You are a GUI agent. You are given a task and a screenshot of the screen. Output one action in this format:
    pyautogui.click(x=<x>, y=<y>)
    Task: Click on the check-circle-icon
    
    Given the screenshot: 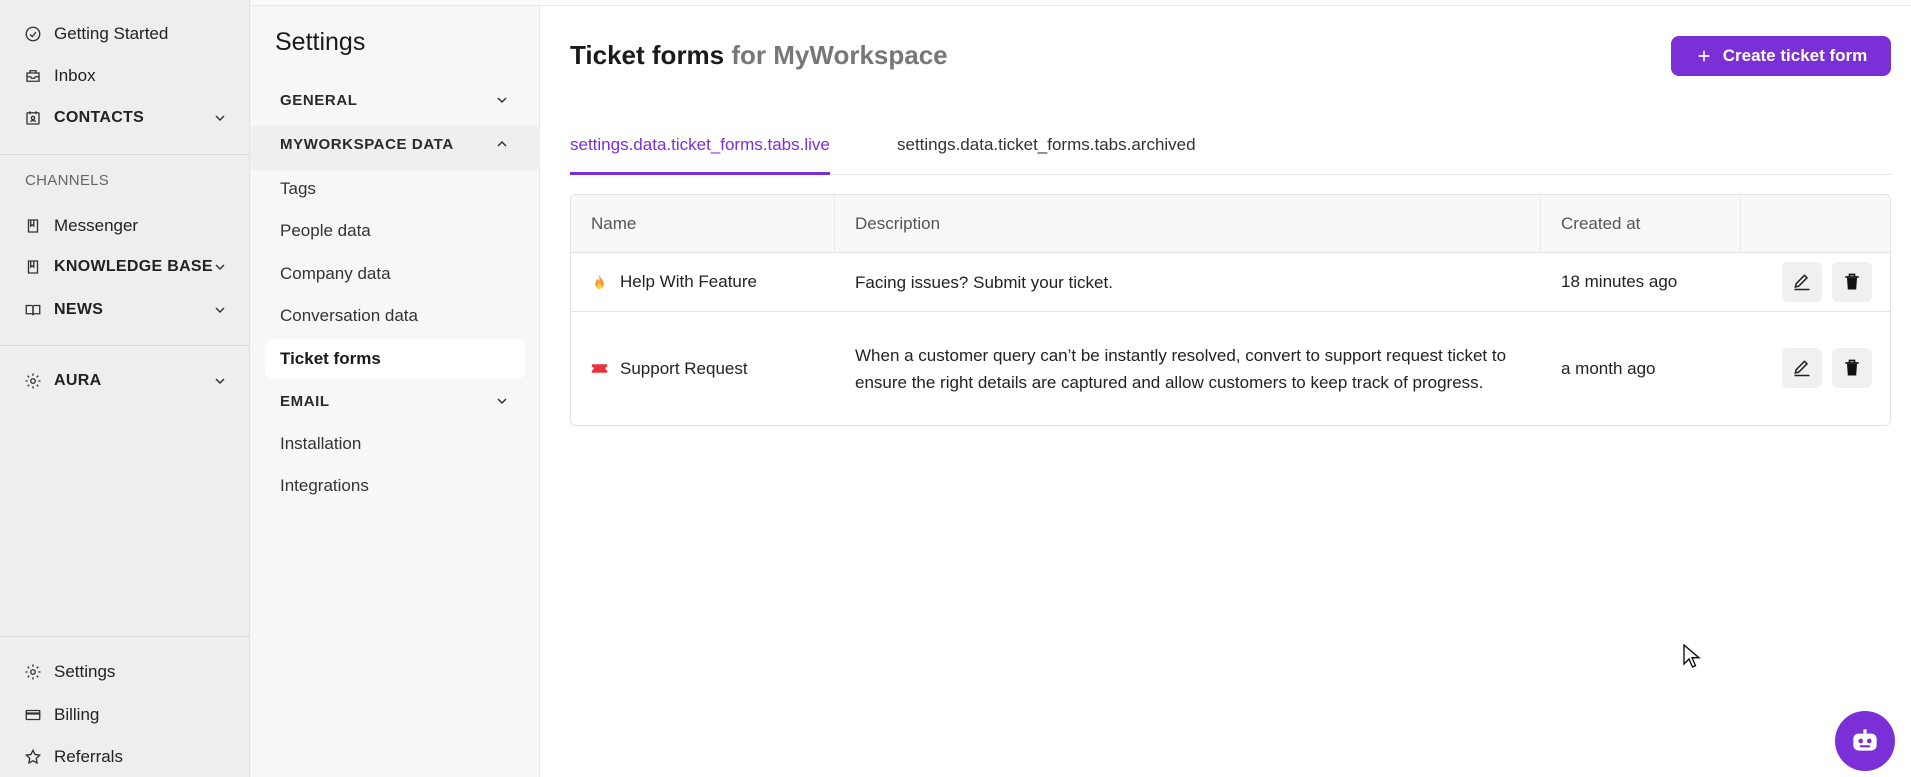 What is the action you would take?
    pyautogui.click(x=33, y=34)
    